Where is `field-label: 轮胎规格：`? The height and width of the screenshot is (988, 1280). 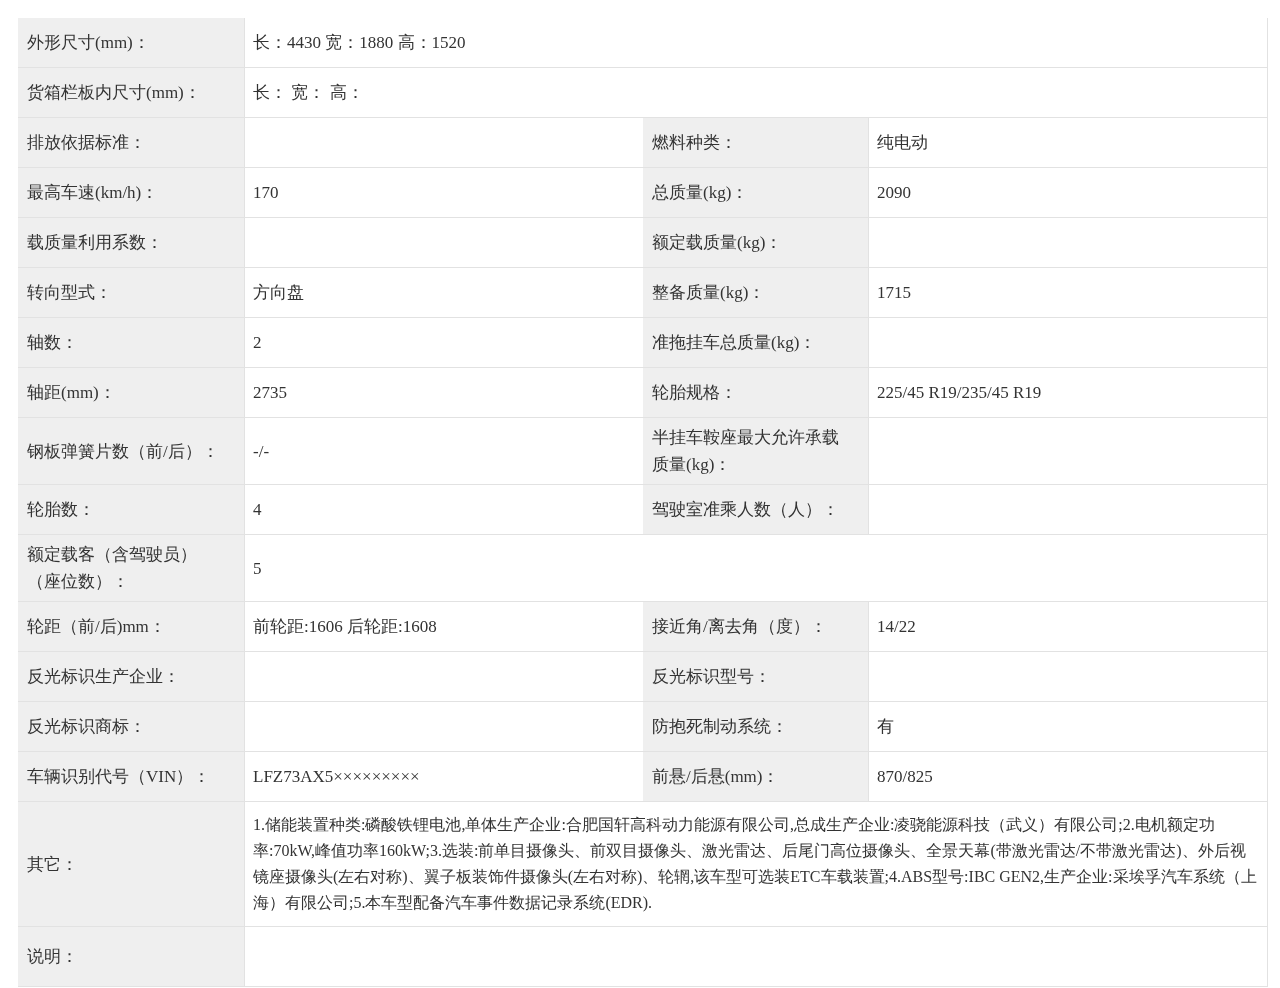
field-label: 轮胎规格： is located at coordinates (694, 393).